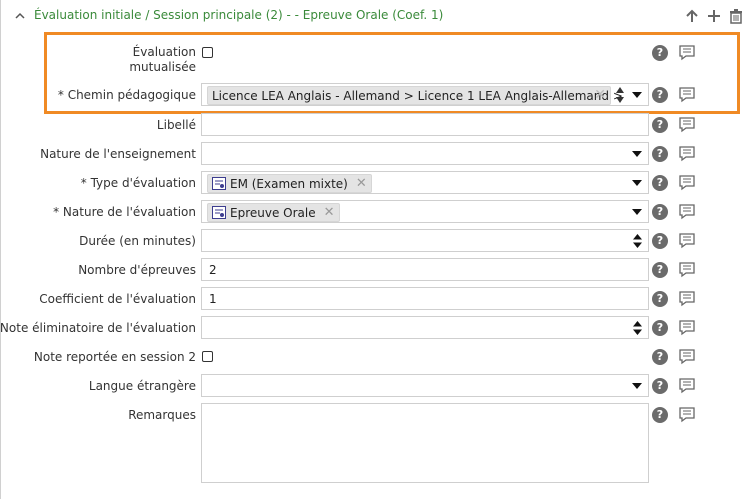 The height and width of the screenshot is (499, 749). What do you see at coordinates (425, 327) in the screenshot?
I see `note-eliminatoire-input` at bounding box center [425, 327].